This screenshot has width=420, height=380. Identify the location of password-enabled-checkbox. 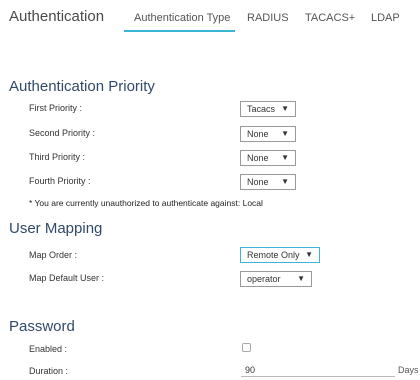
(246, 347).